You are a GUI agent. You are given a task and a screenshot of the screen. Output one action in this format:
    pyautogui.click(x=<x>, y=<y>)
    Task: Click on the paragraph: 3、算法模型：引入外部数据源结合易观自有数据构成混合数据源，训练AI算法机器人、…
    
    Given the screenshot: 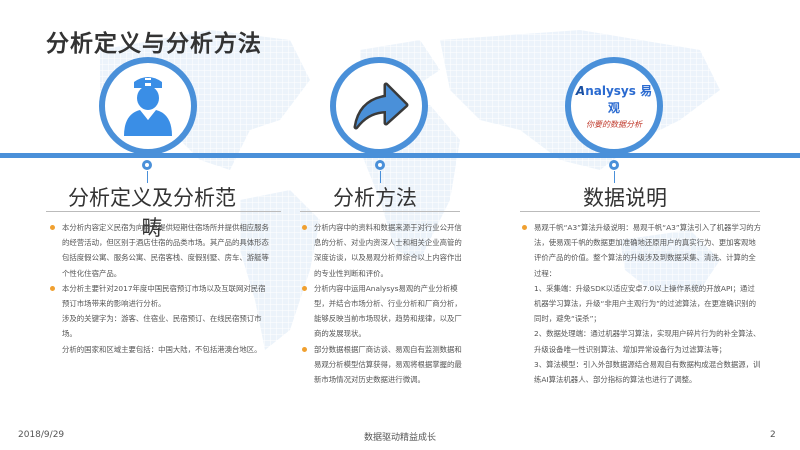 What is the action you would take?
    pyautogui.click(x=647, y=372)
    